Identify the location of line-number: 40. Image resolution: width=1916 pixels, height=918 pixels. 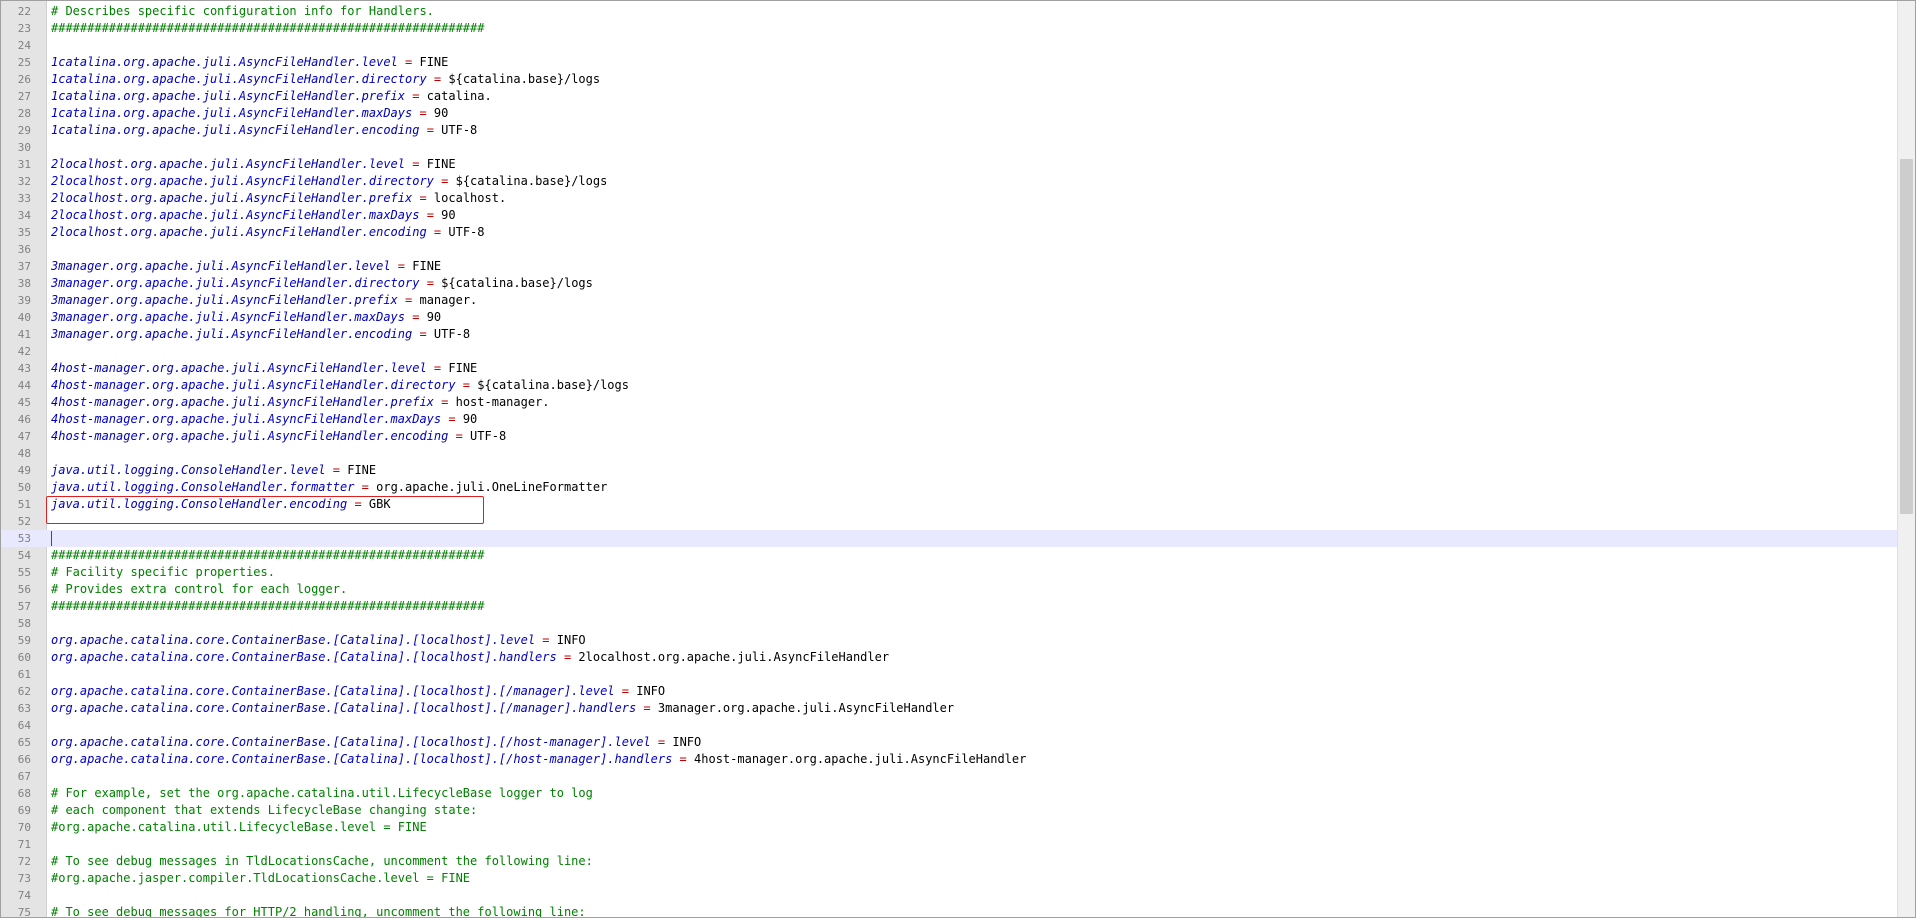
(24, 317).